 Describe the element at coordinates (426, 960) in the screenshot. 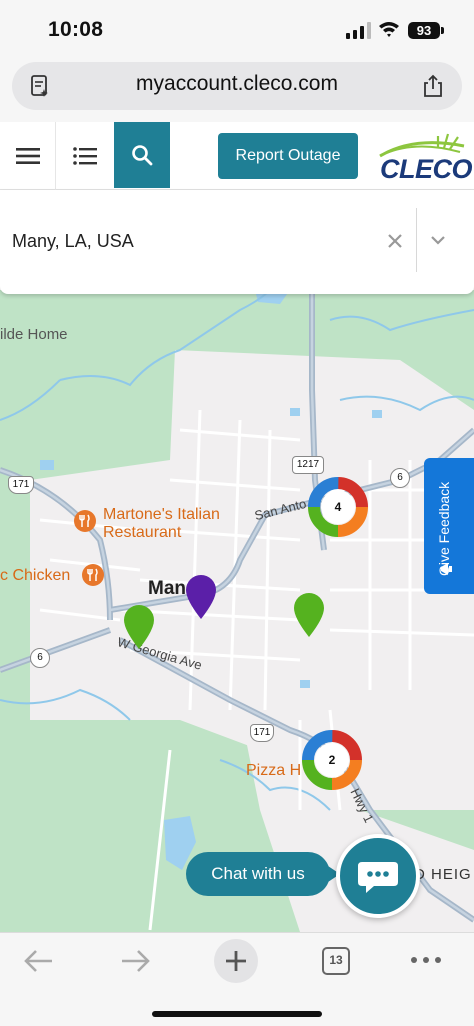

I see `more-icon` at that location.